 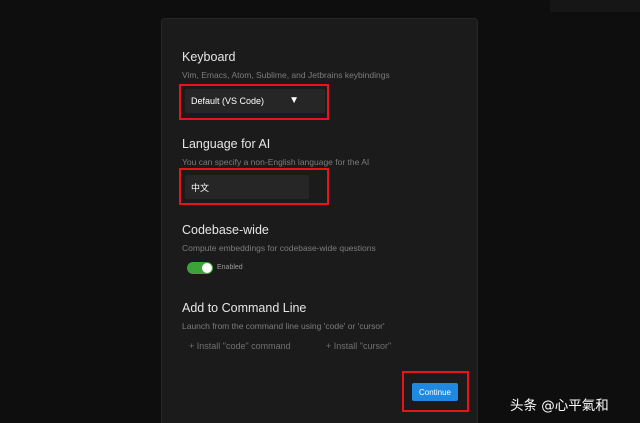 What do you see at coordinates (226, 144) in the screenshot?
I see `language-title: Language for AI` at bounding box center [226, 144].